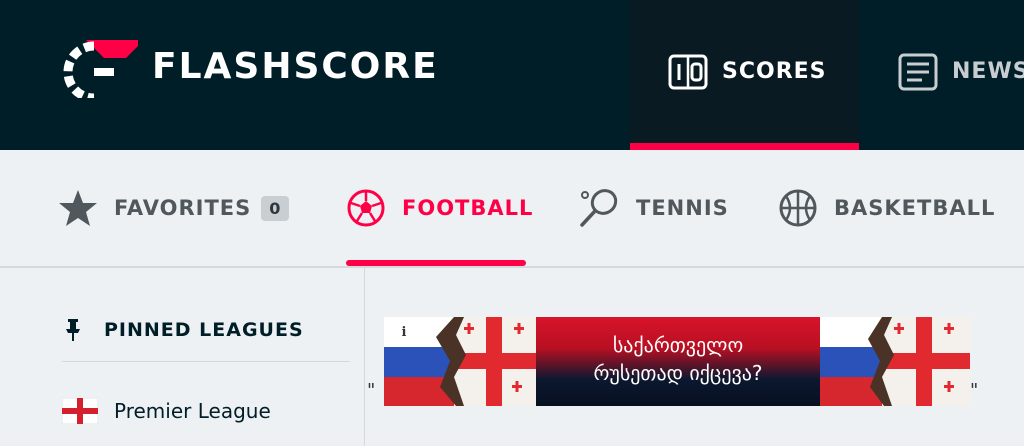 The width and height of the screenshot is (1024, 446). Describe the element at coordinates (895, 361) in the screenshot. I see `ad-right-image` at that location.